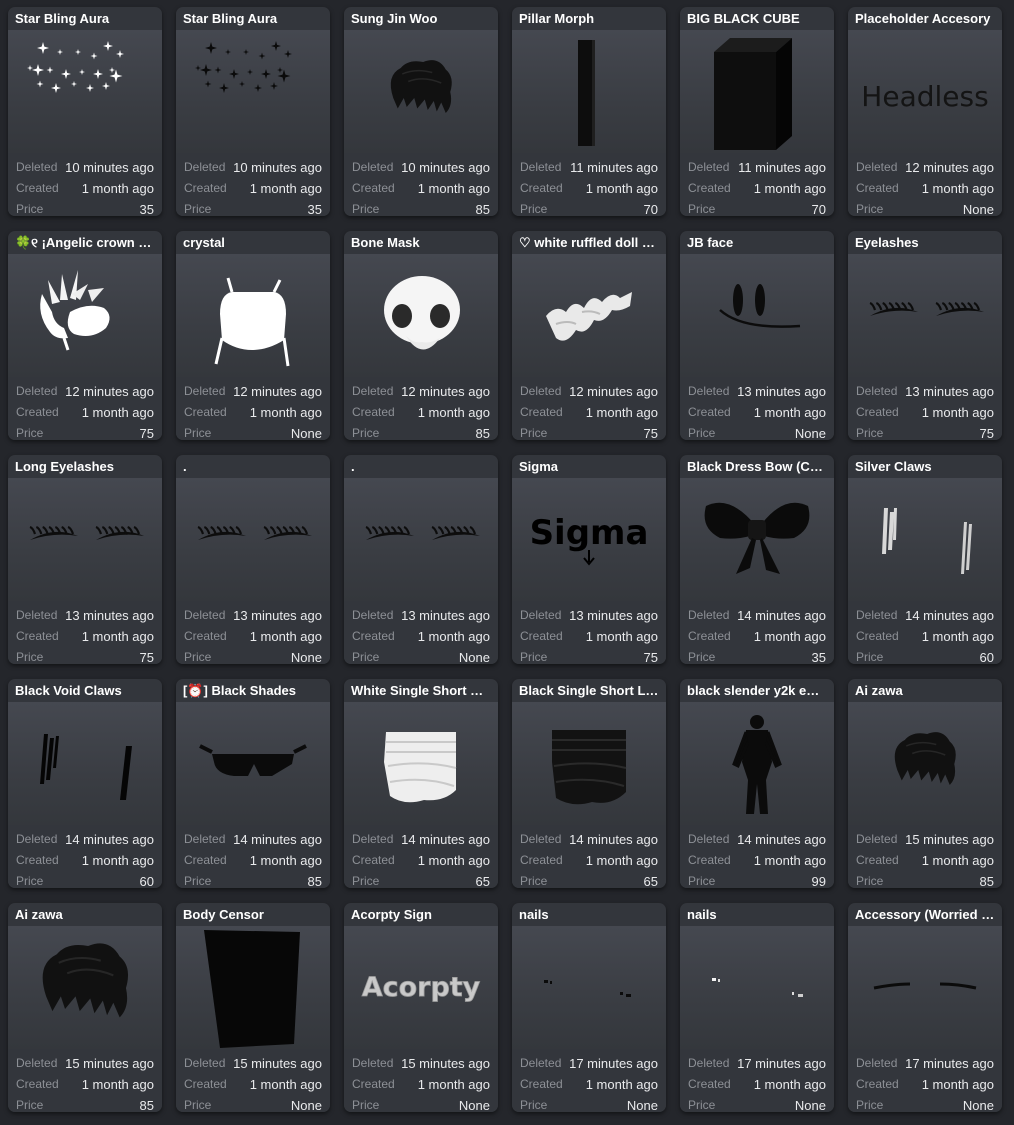 The image size is (1014, 1125). Describe the element at coordinates (927, 541) in the screenshot. I see `silver-claws-icon` at that location.